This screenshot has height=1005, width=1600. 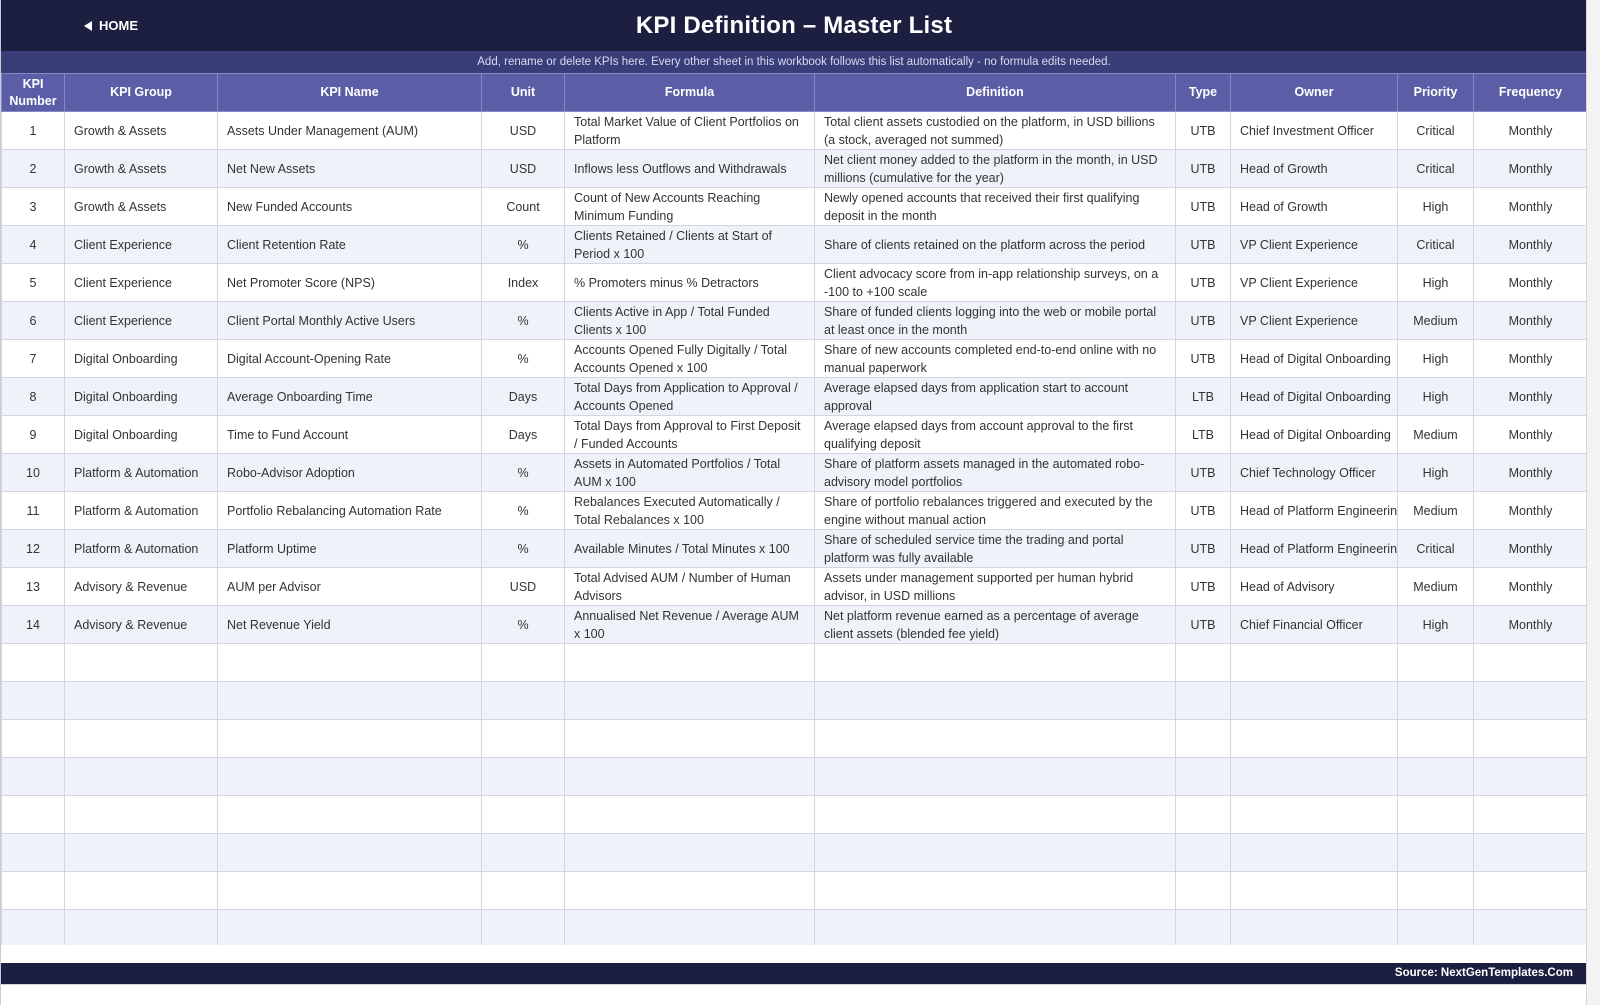 I want to click on formula-cell: Available Minutes / Total Minutes x 100, so click(x=689, y=548).